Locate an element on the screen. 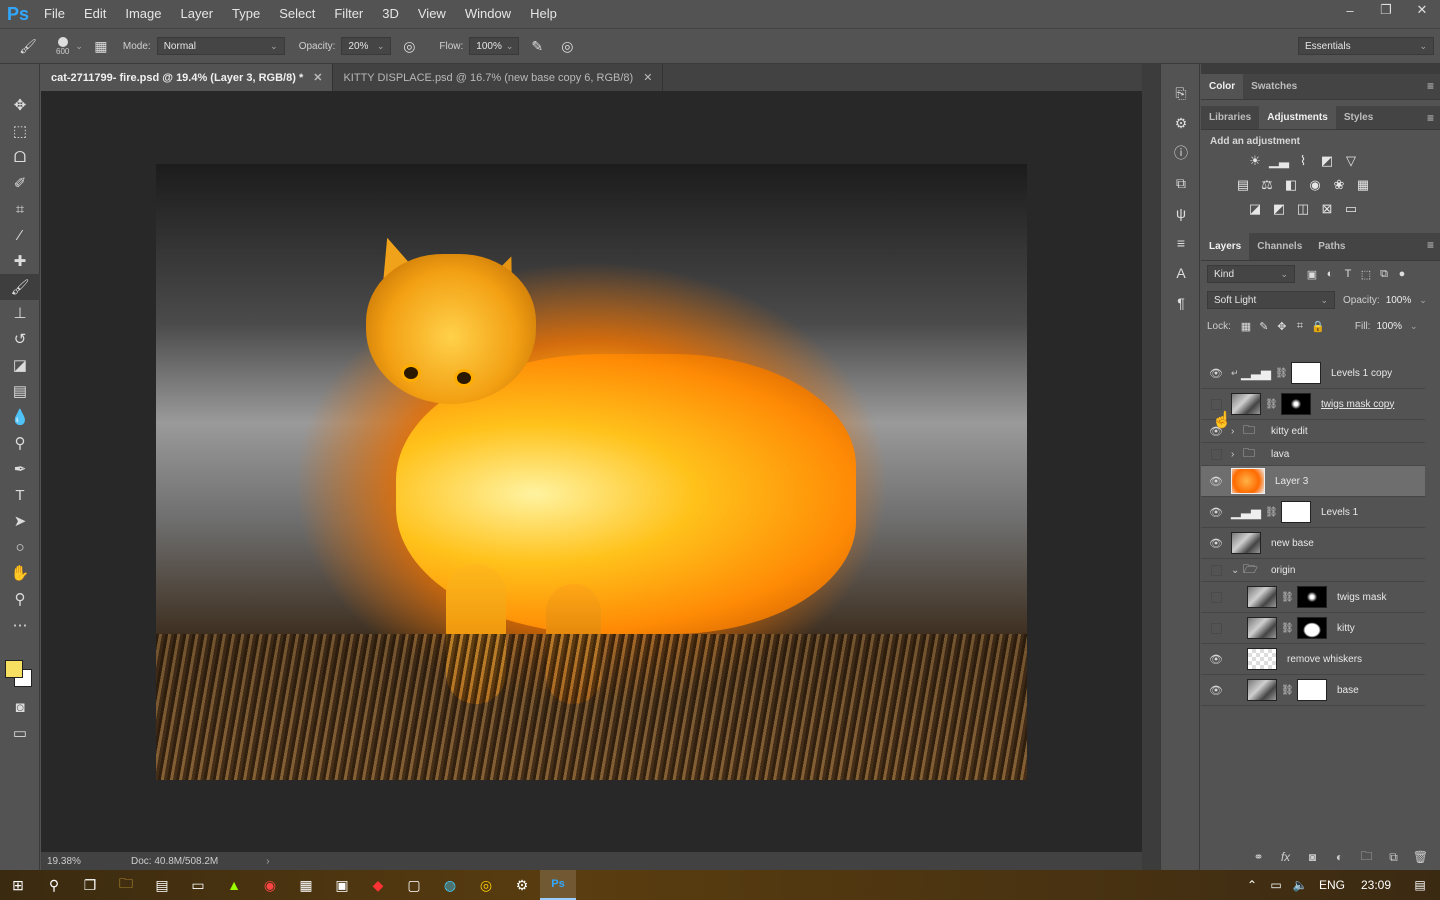 The image size is (1440, 900). menu-filter: Filter is located at coordinates (350, 14).